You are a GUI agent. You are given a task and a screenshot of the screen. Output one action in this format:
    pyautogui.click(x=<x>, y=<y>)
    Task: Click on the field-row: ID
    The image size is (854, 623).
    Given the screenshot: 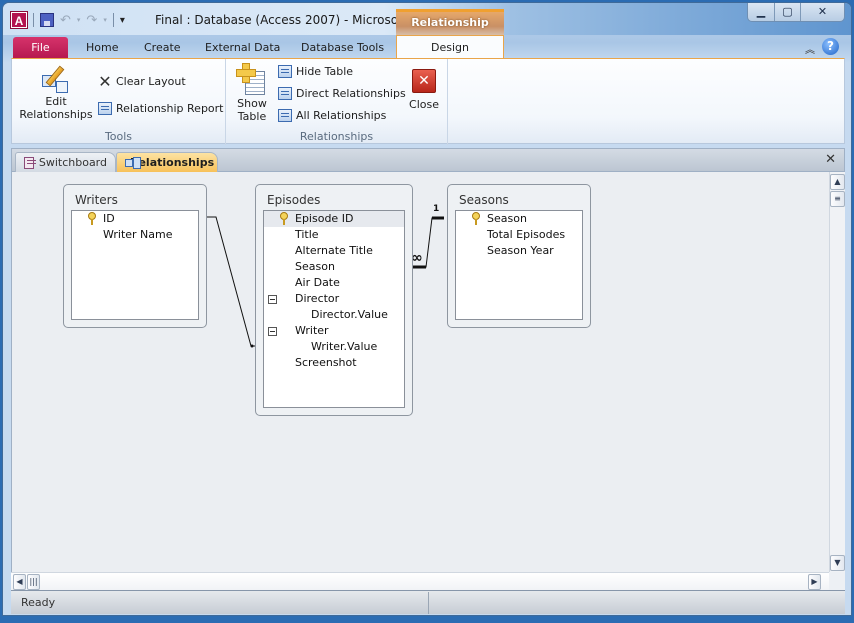 What is the action you would take?
    pyautogui.click(x=135, y=219)
    